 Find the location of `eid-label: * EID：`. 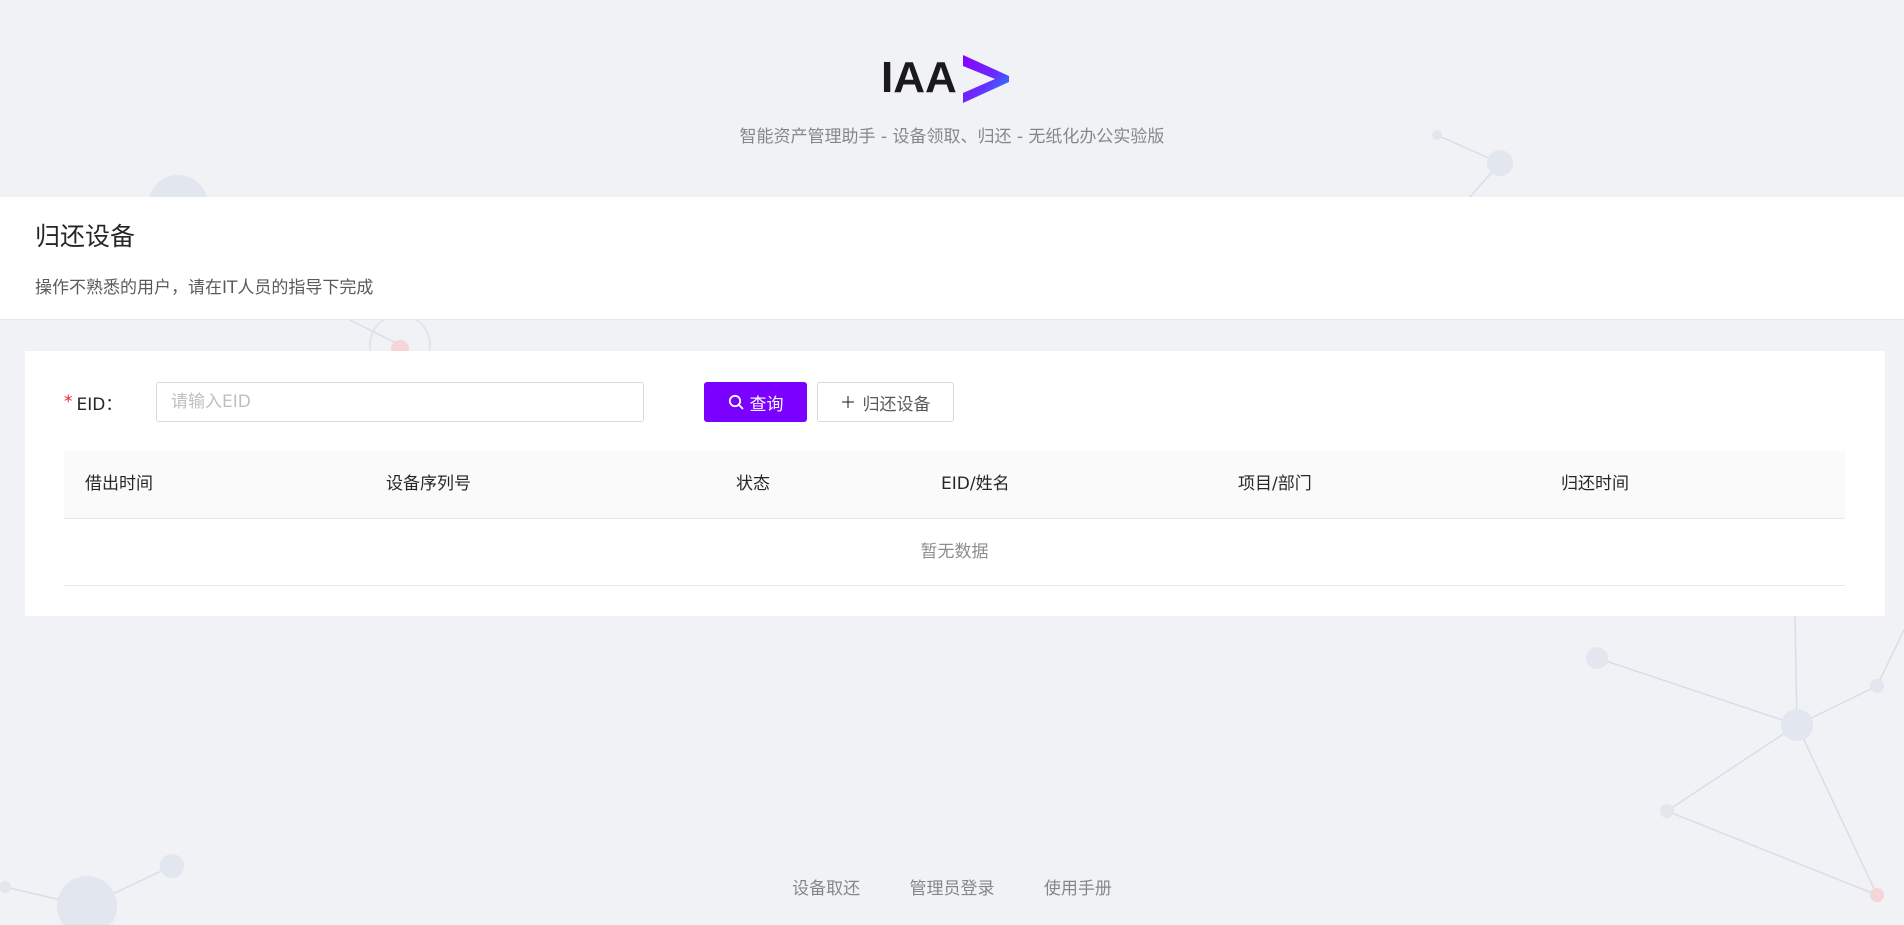

eid-label: * EID： is located at coordinates (110, 402).